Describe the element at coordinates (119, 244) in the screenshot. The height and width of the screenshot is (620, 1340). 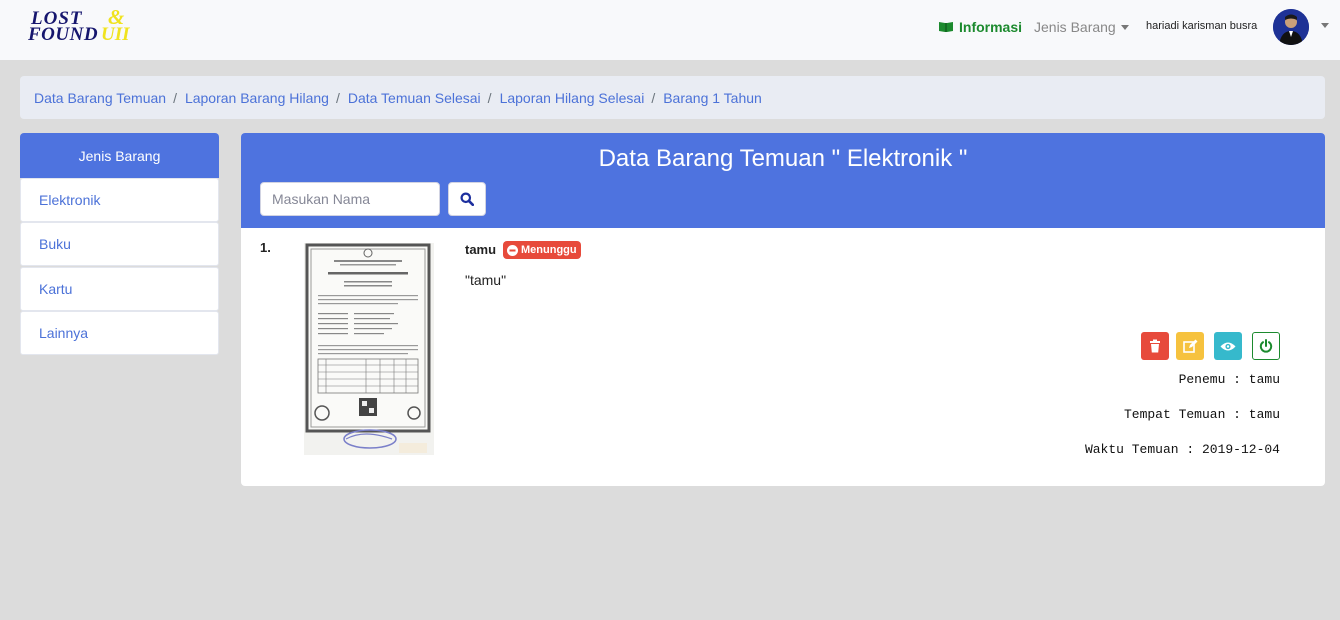
I see `sidebar-item-buku: Buku` at that location.